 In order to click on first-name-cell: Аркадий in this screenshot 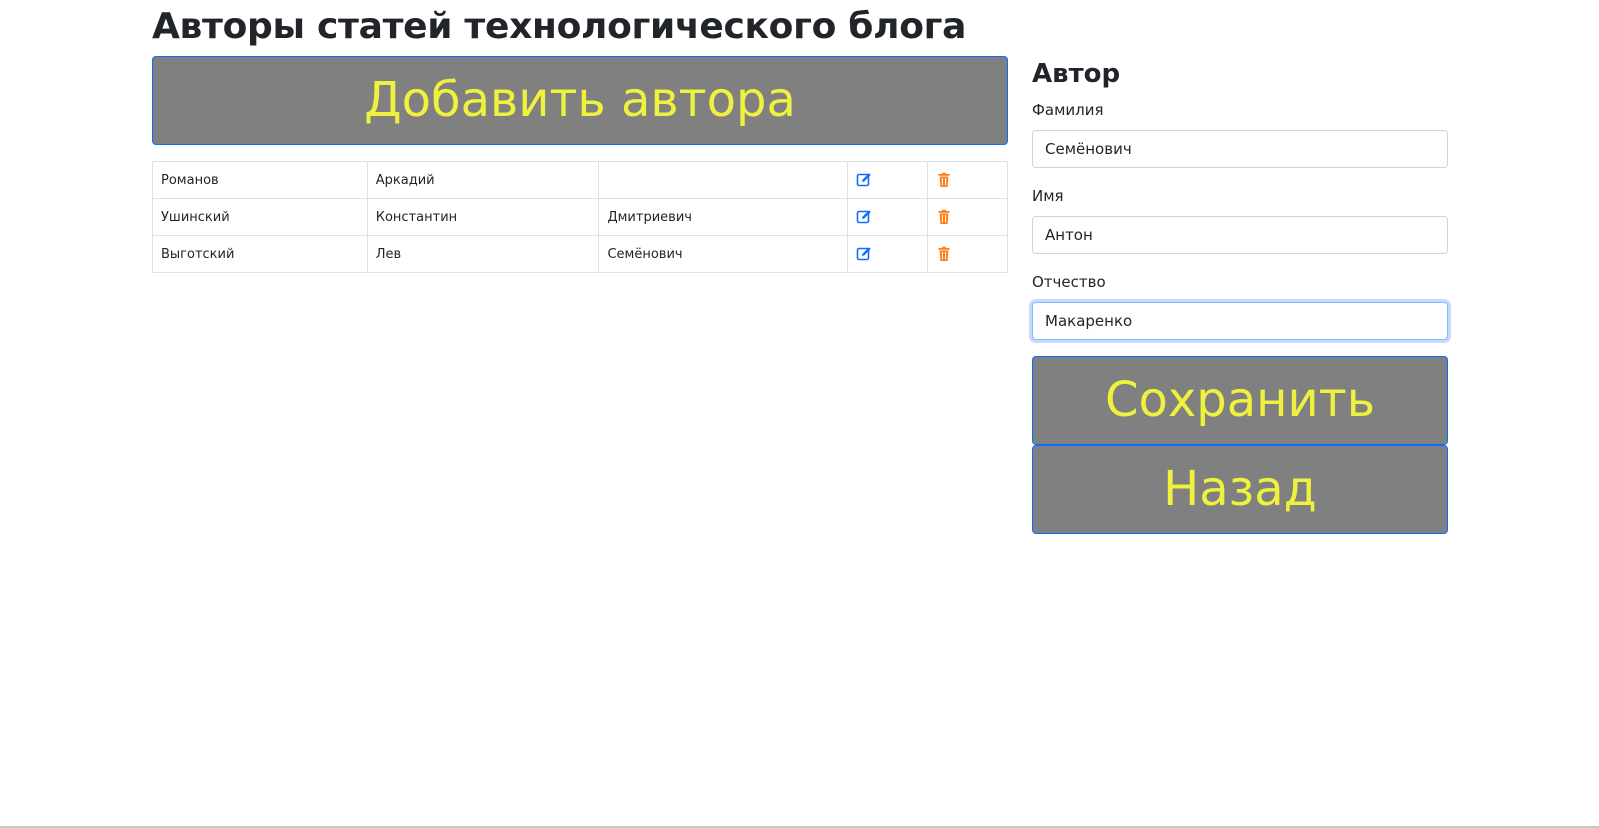, I will do `click(483, 180)`.